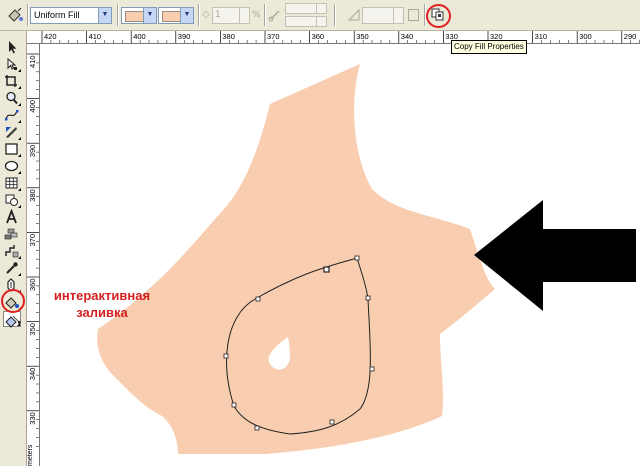 This screenshot has height=466, width=640. What do you see at coordinates (489, 47) in the screenshot?
I see `tooltip: Copy Fill Properties` at bounding box center [489, 47].